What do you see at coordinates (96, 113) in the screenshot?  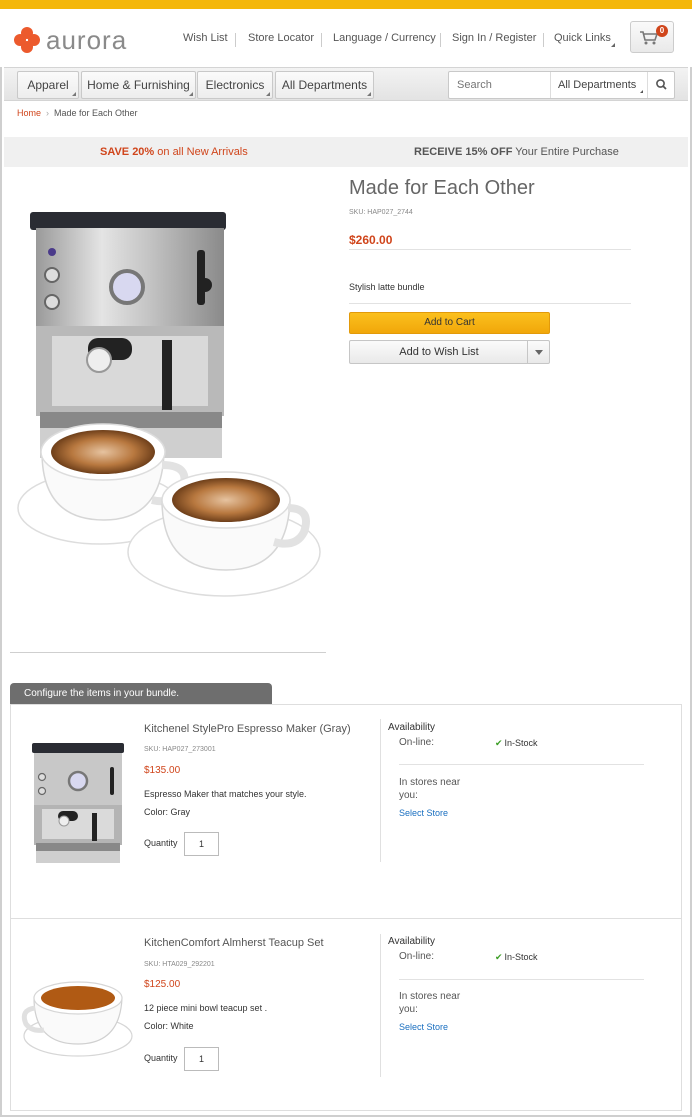 I see `breadcrumb-current: Made for Each Other` at bounding box center [96, 113].